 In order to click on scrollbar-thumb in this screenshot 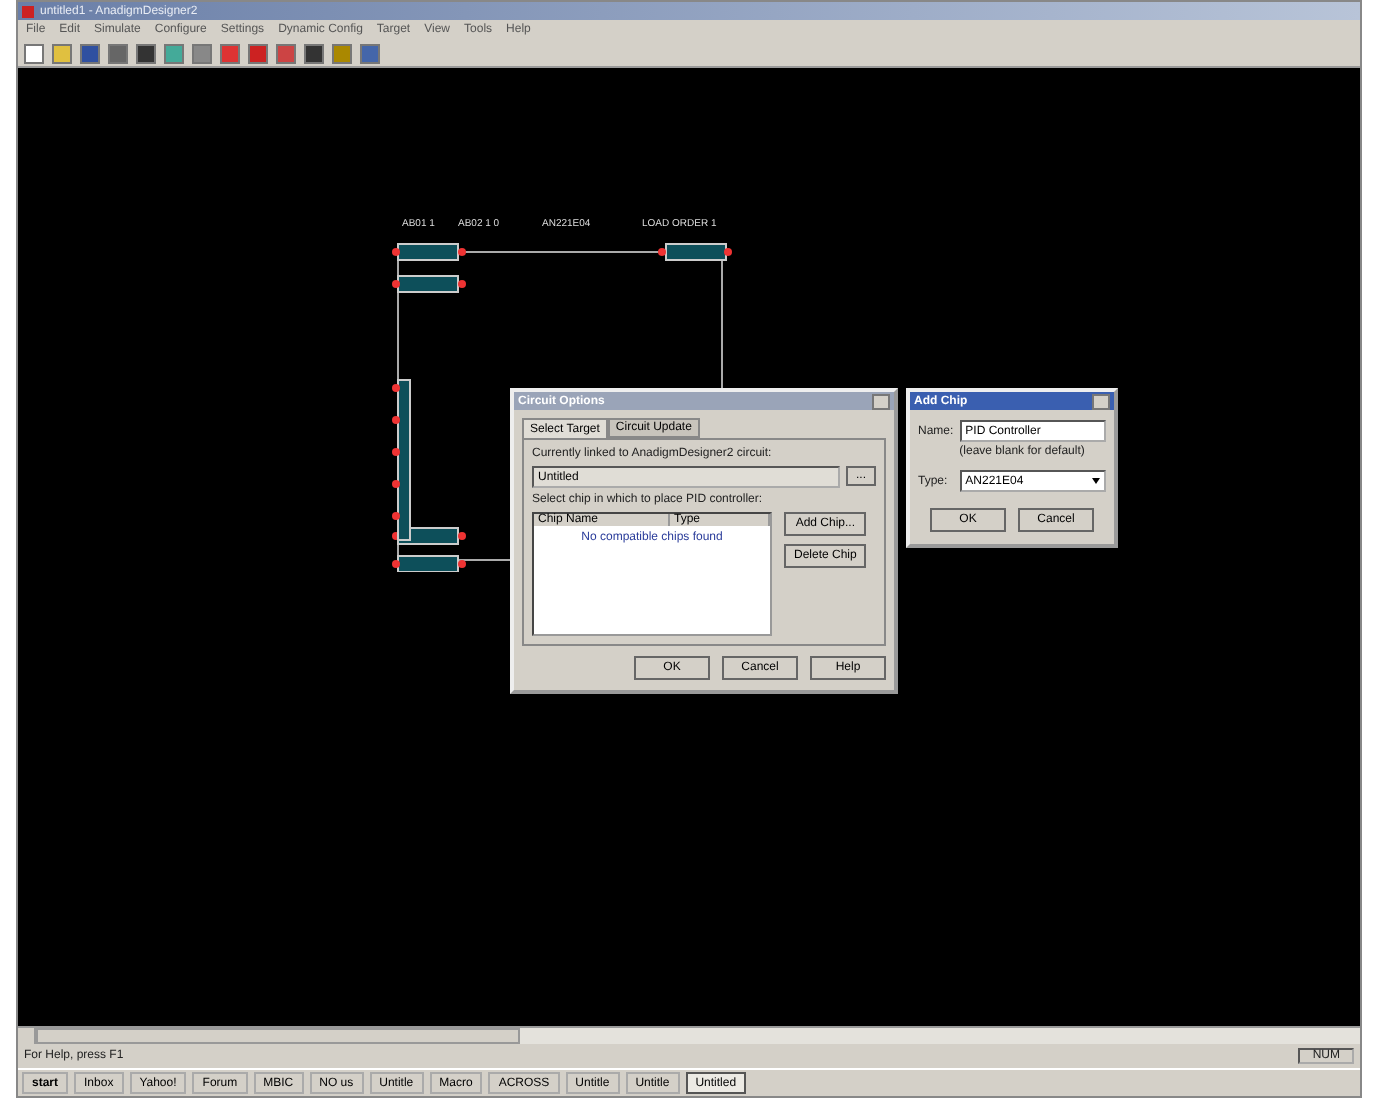, I will do `click(278, 1036)`.